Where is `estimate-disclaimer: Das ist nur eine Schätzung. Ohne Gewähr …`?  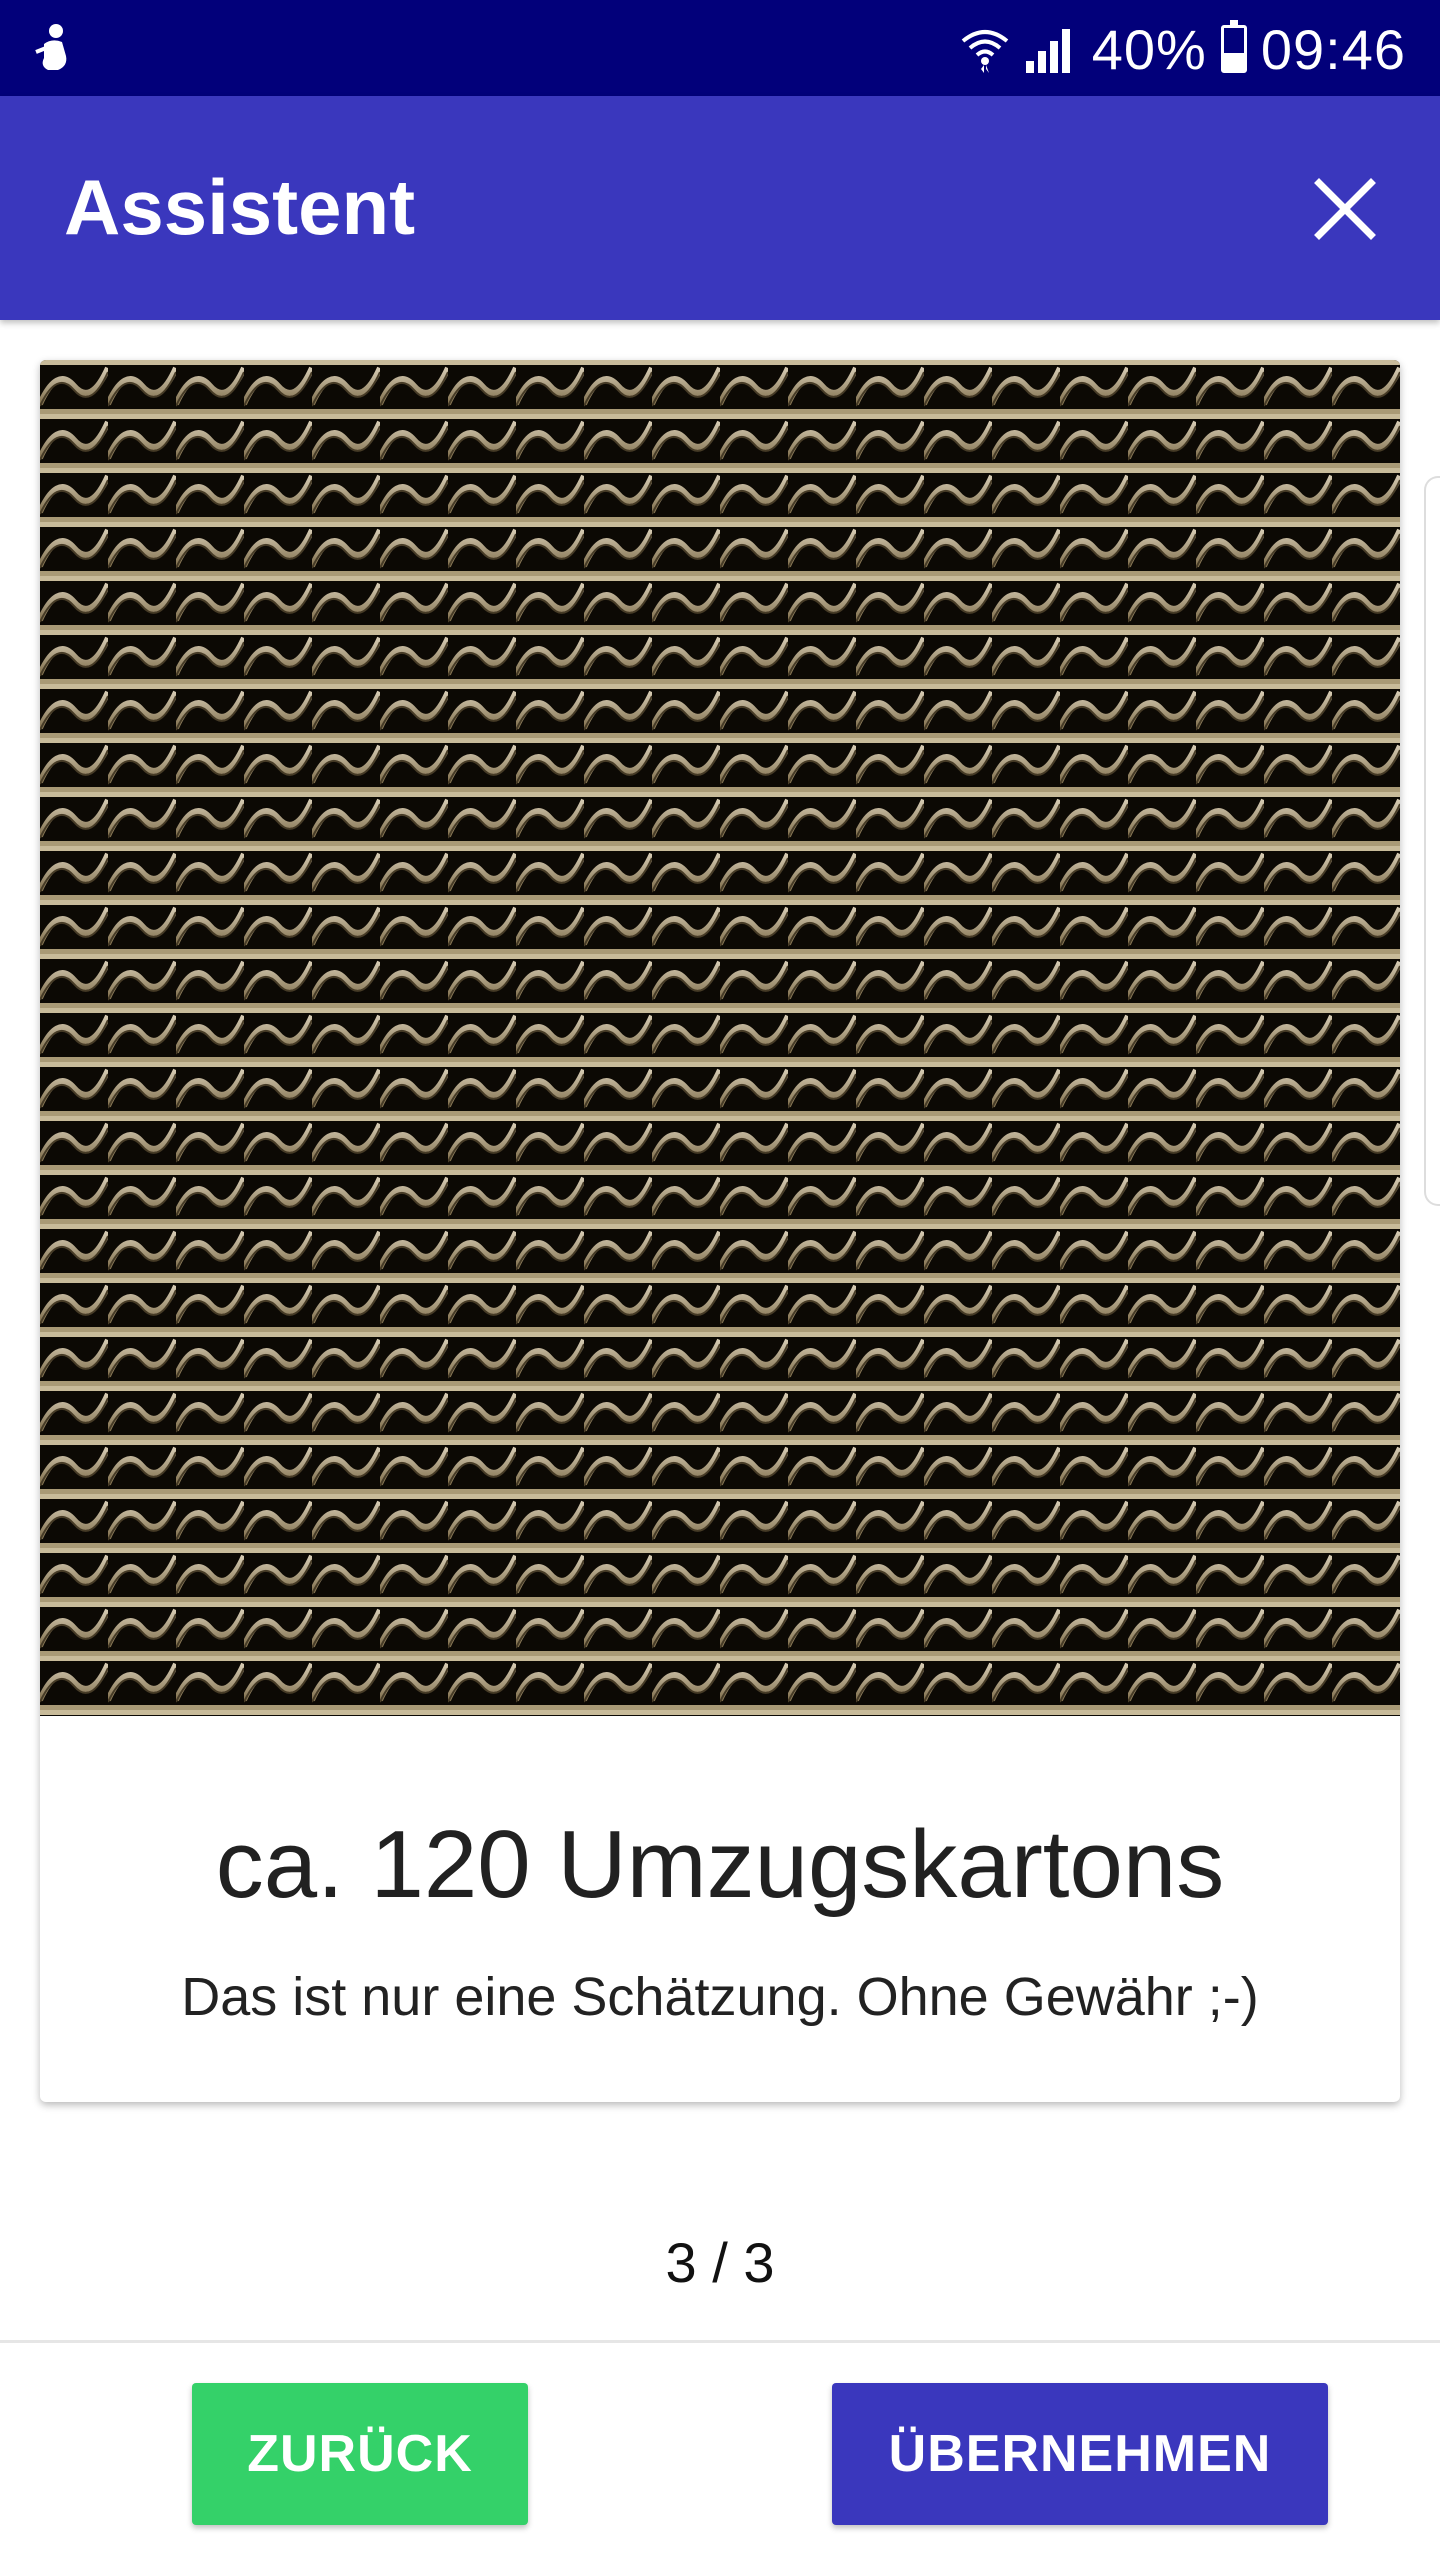 estimate-disclaimer: Das ist nur eine Schätzung. Ohne Gewähr … is located at coordinates (720, 1997).